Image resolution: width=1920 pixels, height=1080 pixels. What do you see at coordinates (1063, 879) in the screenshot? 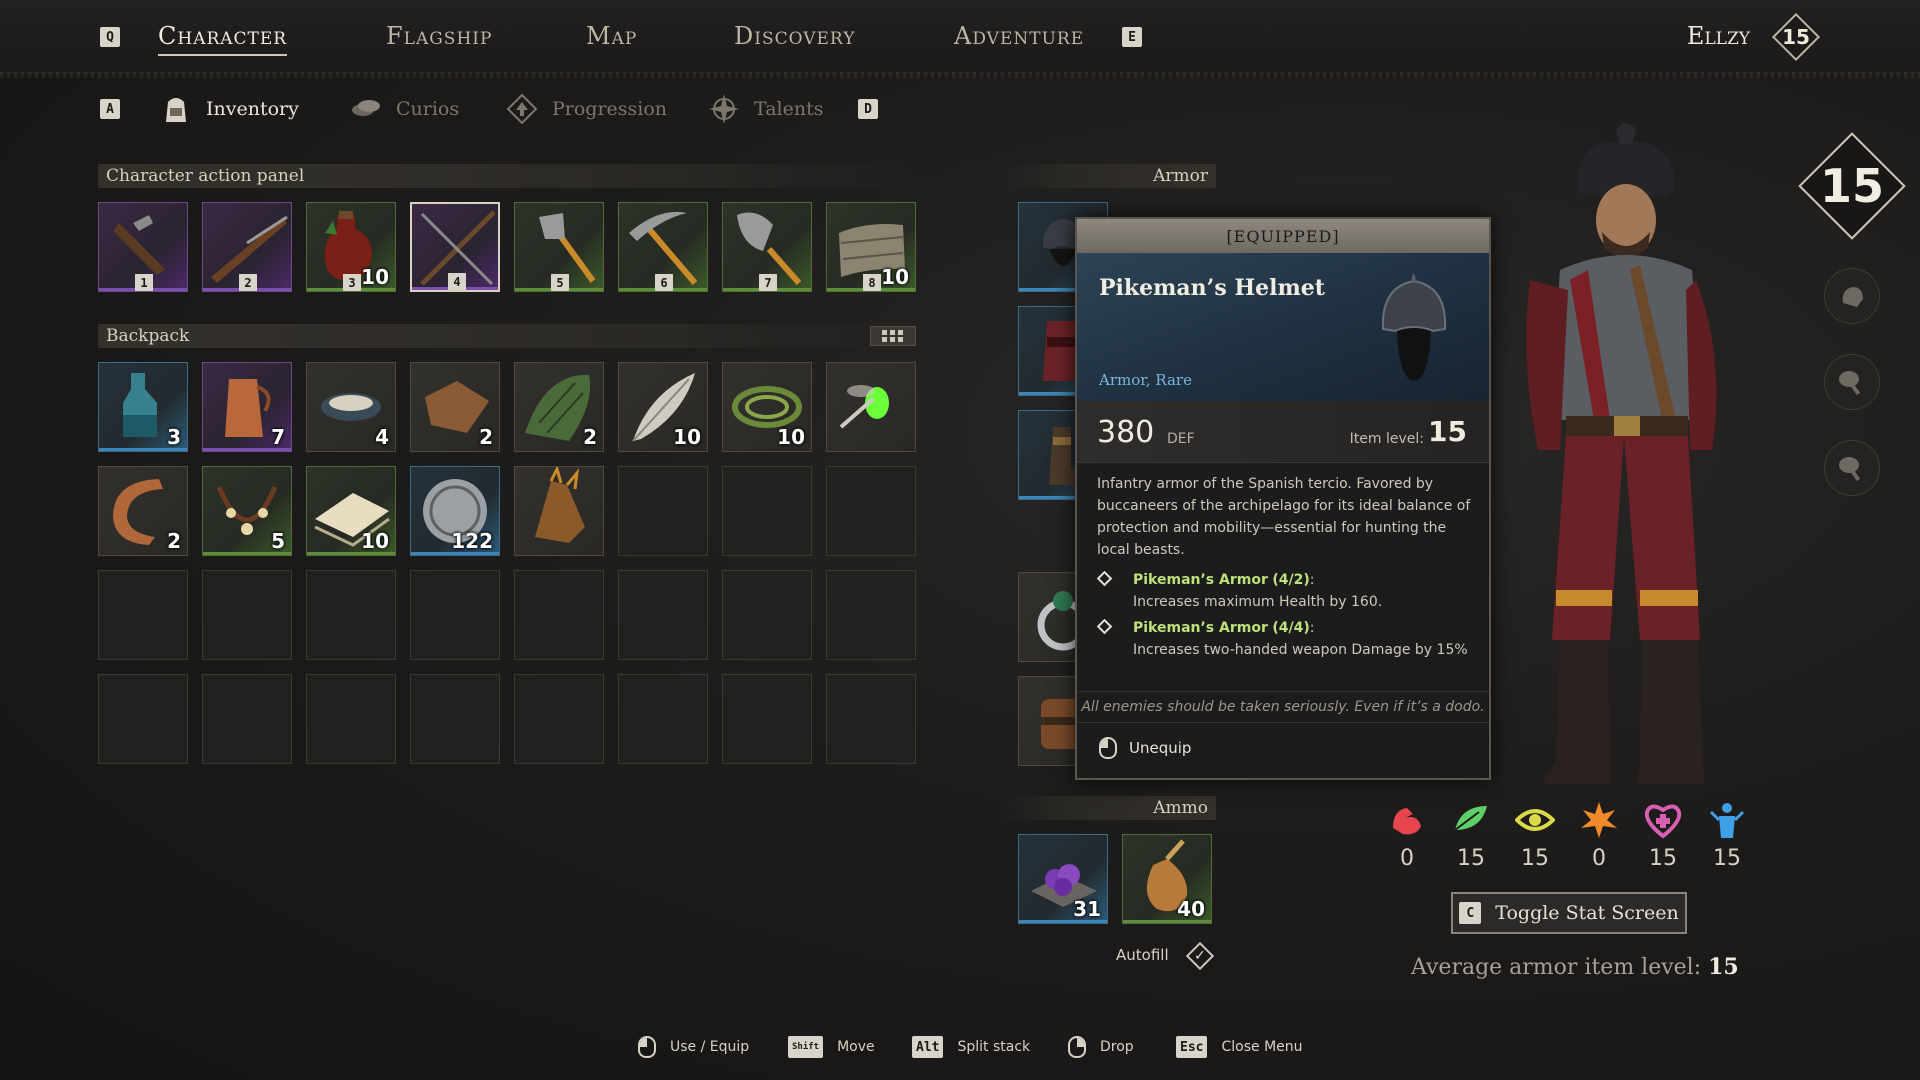
I see `ammo-slot: 31` at bounding box center [1063, 879].